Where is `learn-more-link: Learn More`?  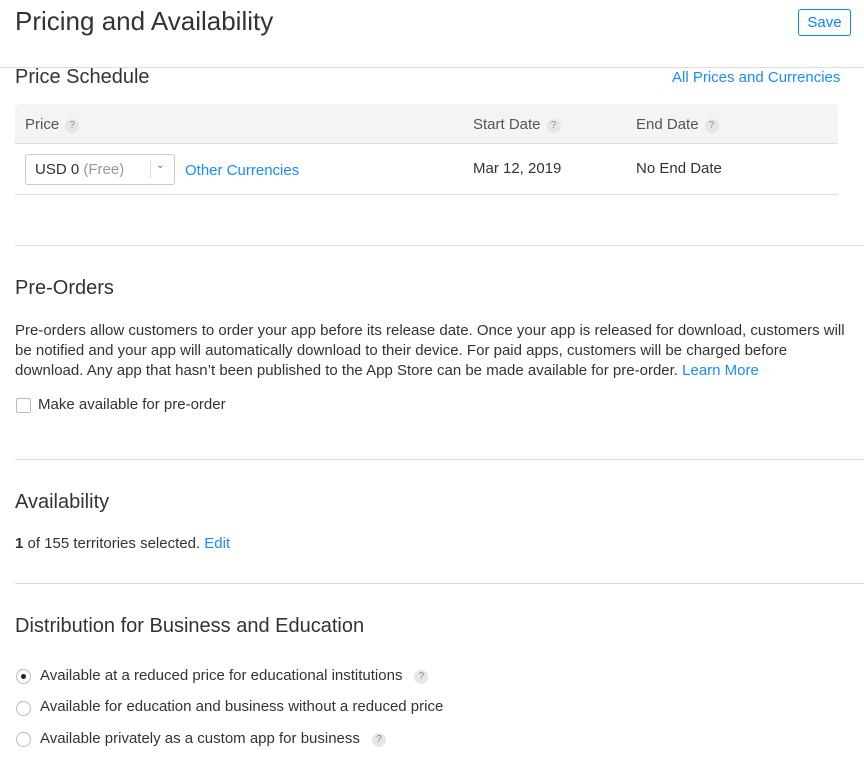
learn-more-link: Learn More is located at coordinates (720, 370).